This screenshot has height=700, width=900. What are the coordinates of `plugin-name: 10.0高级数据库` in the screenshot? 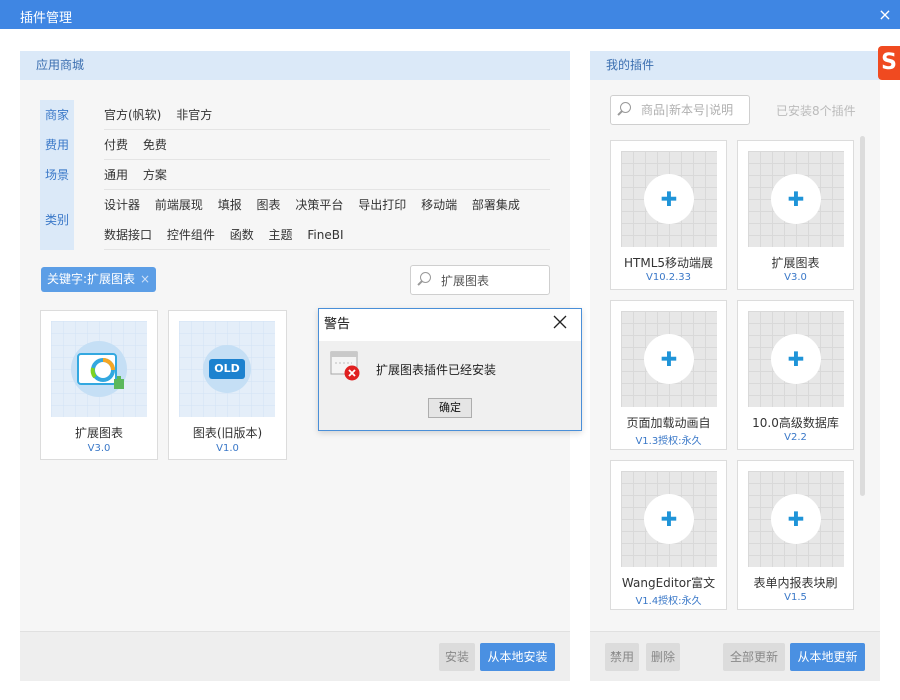 It's located at (795, 423).